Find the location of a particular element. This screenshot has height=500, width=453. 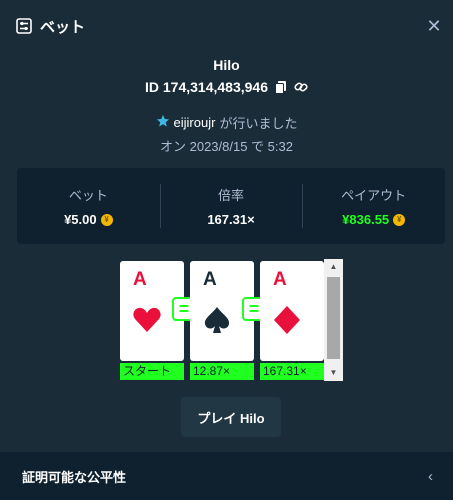

game-name: Hilo is located at coordinates (226, 65).